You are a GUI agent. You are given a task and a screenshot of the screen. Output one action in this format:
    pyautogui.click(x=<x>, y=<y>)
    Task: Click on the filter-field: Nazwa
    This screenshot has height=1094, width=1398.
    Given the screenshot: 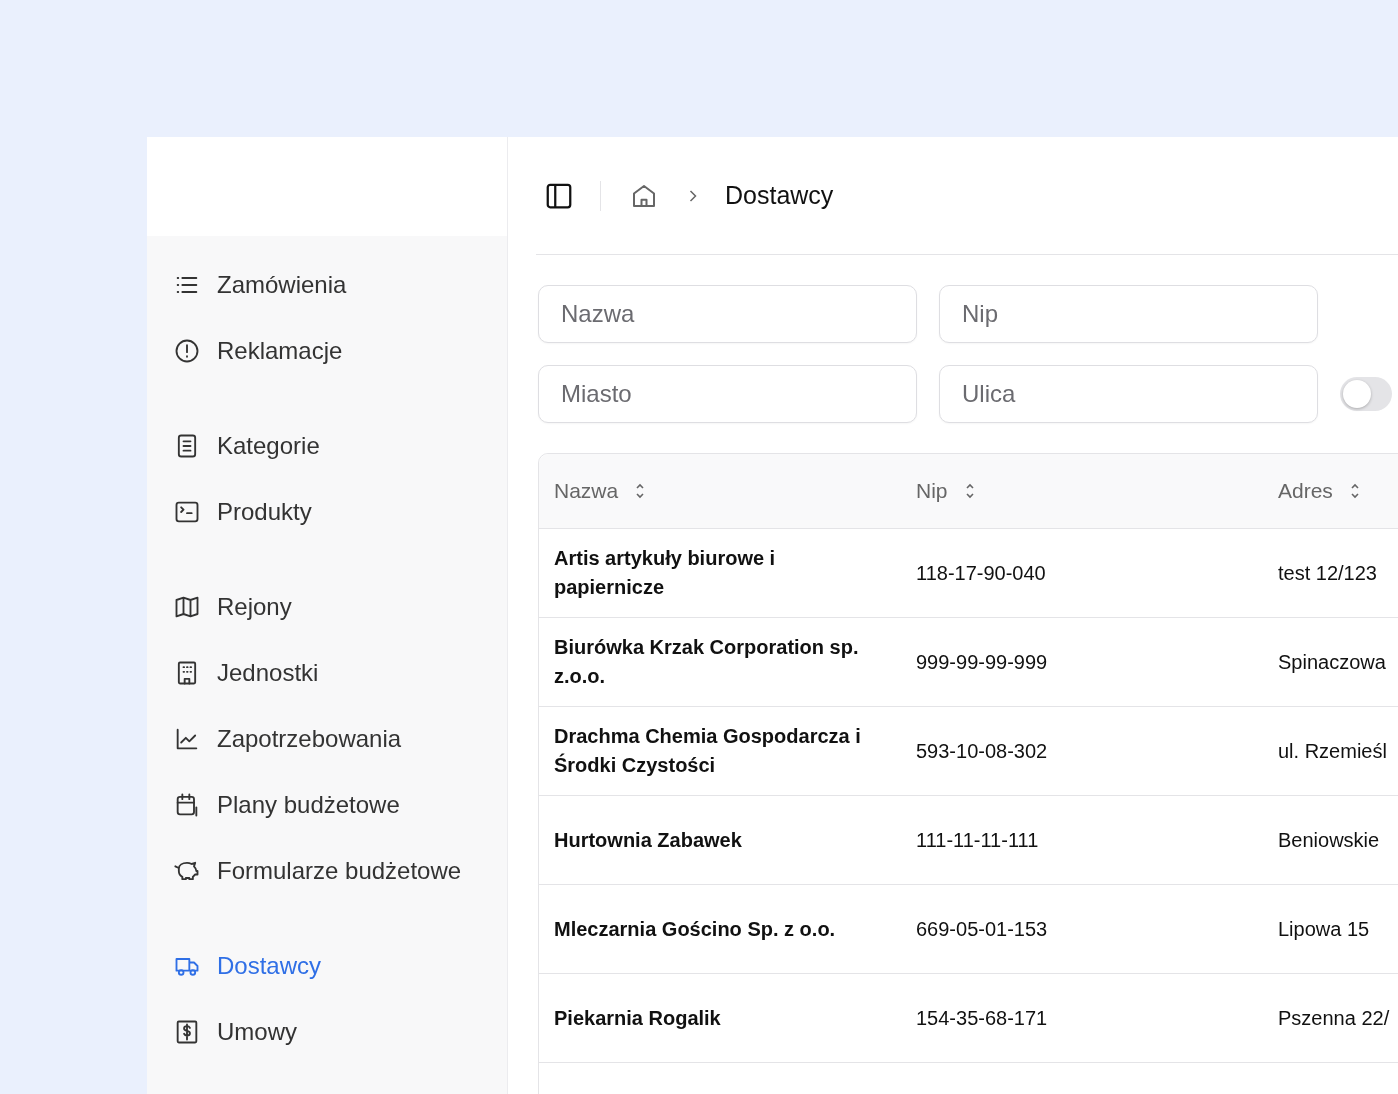 What is the action you would take?
    pyautogui.click(x=727, y=314)
    